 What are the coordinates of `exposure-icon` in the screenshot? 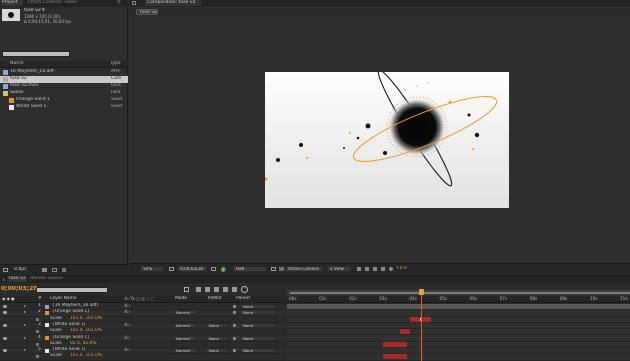 It's located at (391, 269).